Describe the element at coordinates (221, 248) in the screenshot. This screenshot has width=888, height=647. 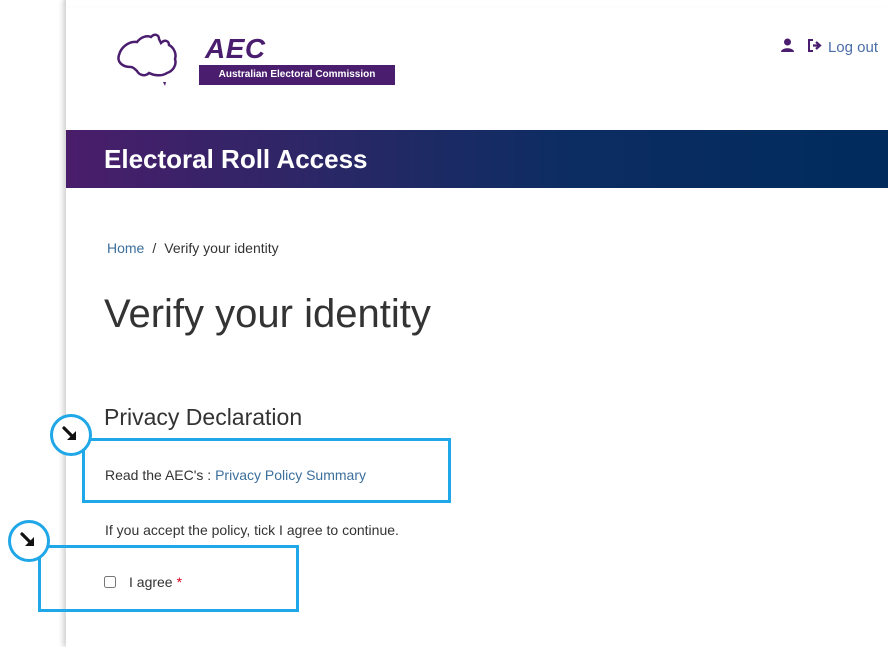
I see `breadcrumb-current: Verify your identity` at that location.